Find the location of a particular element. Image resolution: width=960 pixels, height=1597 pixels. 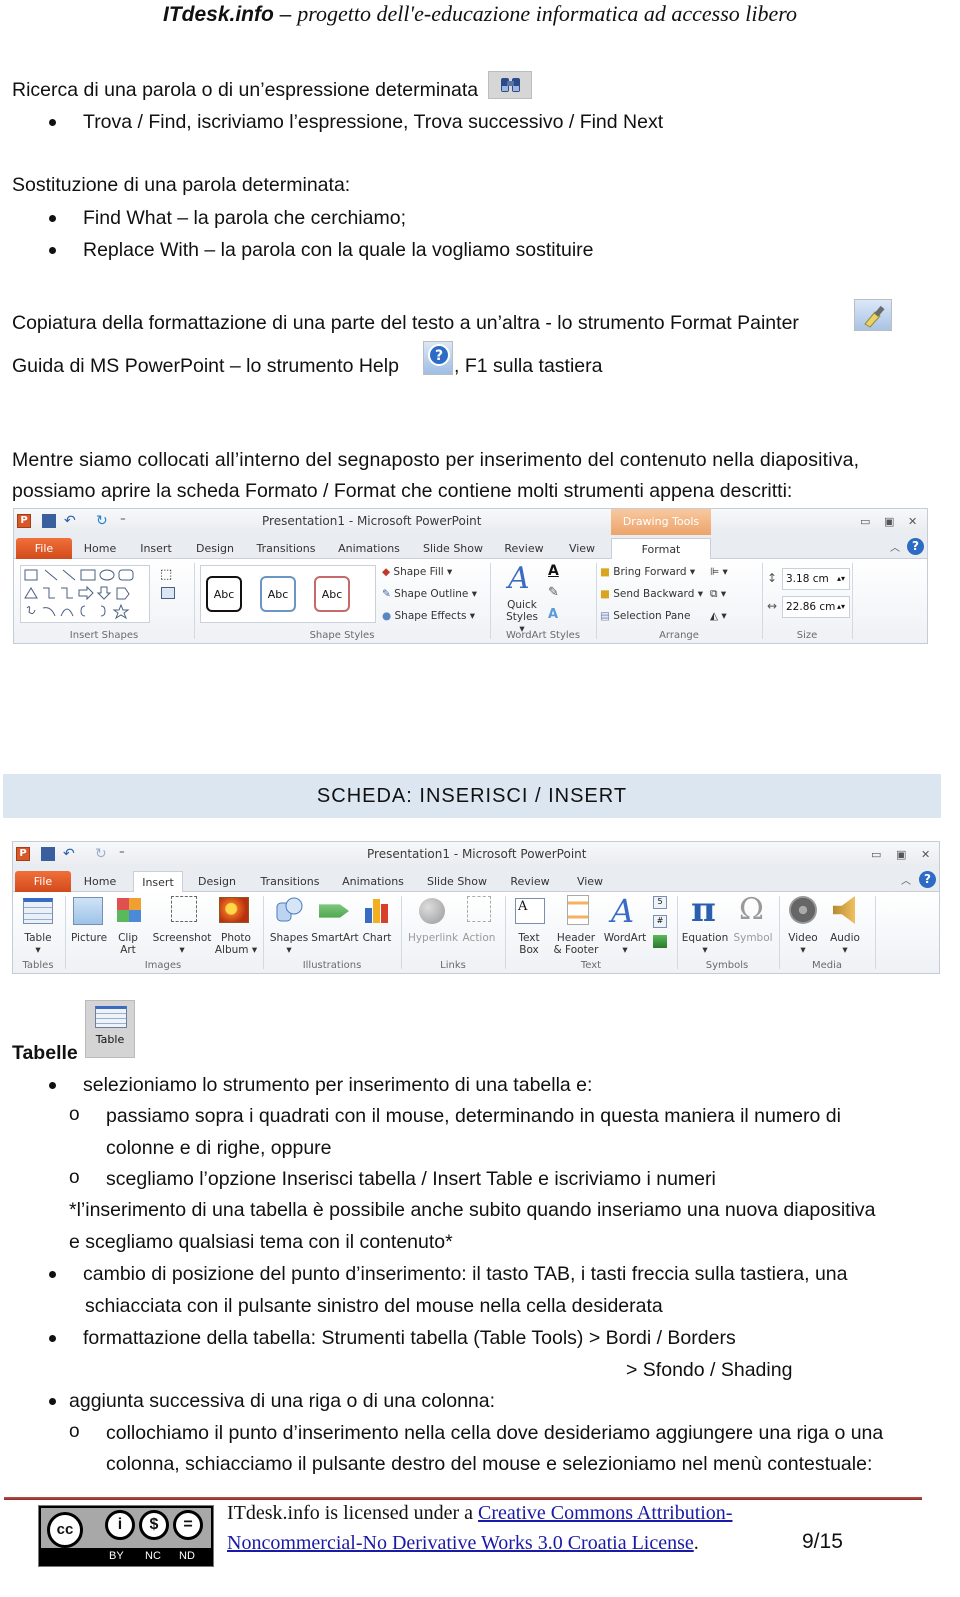

video-button: Video ▾ is located at coordinates (803, 944).